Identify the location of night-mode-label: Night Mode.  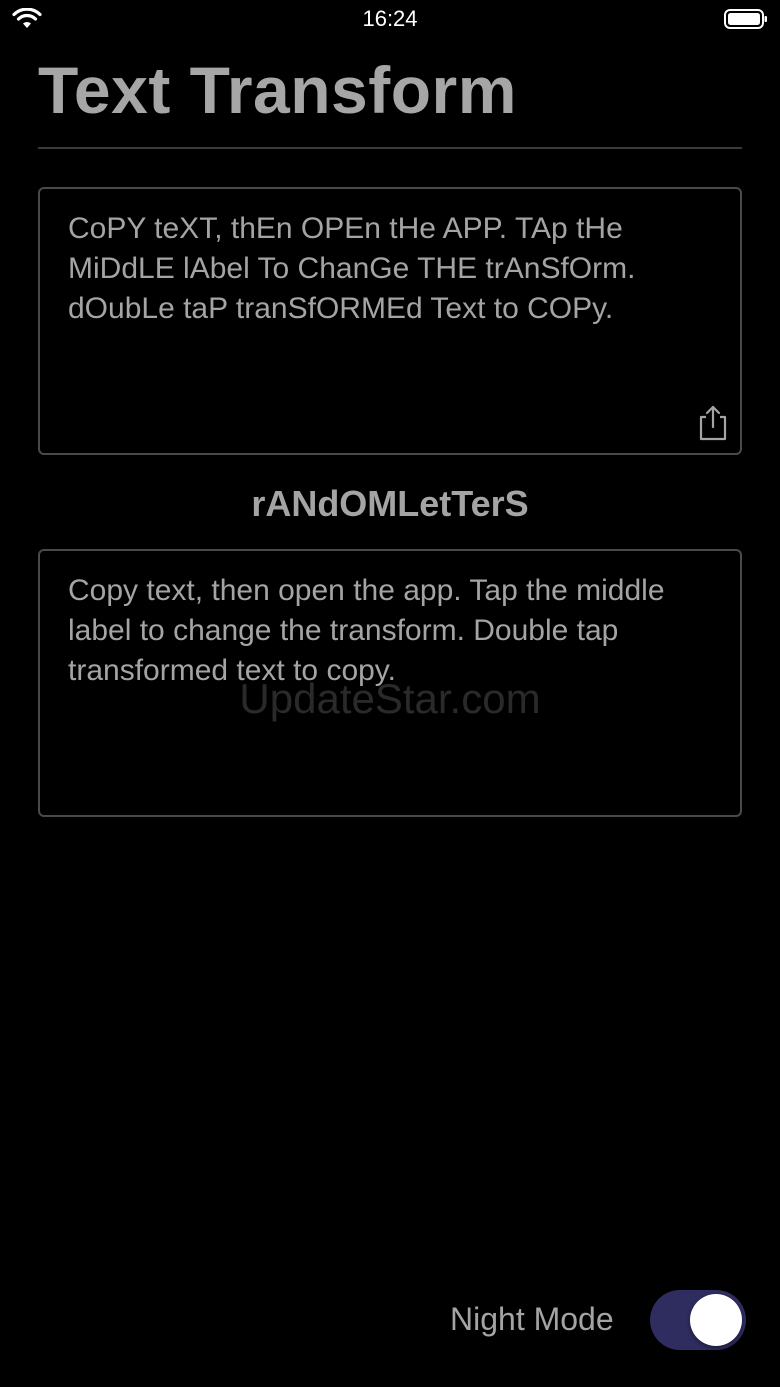
(532, 1319).